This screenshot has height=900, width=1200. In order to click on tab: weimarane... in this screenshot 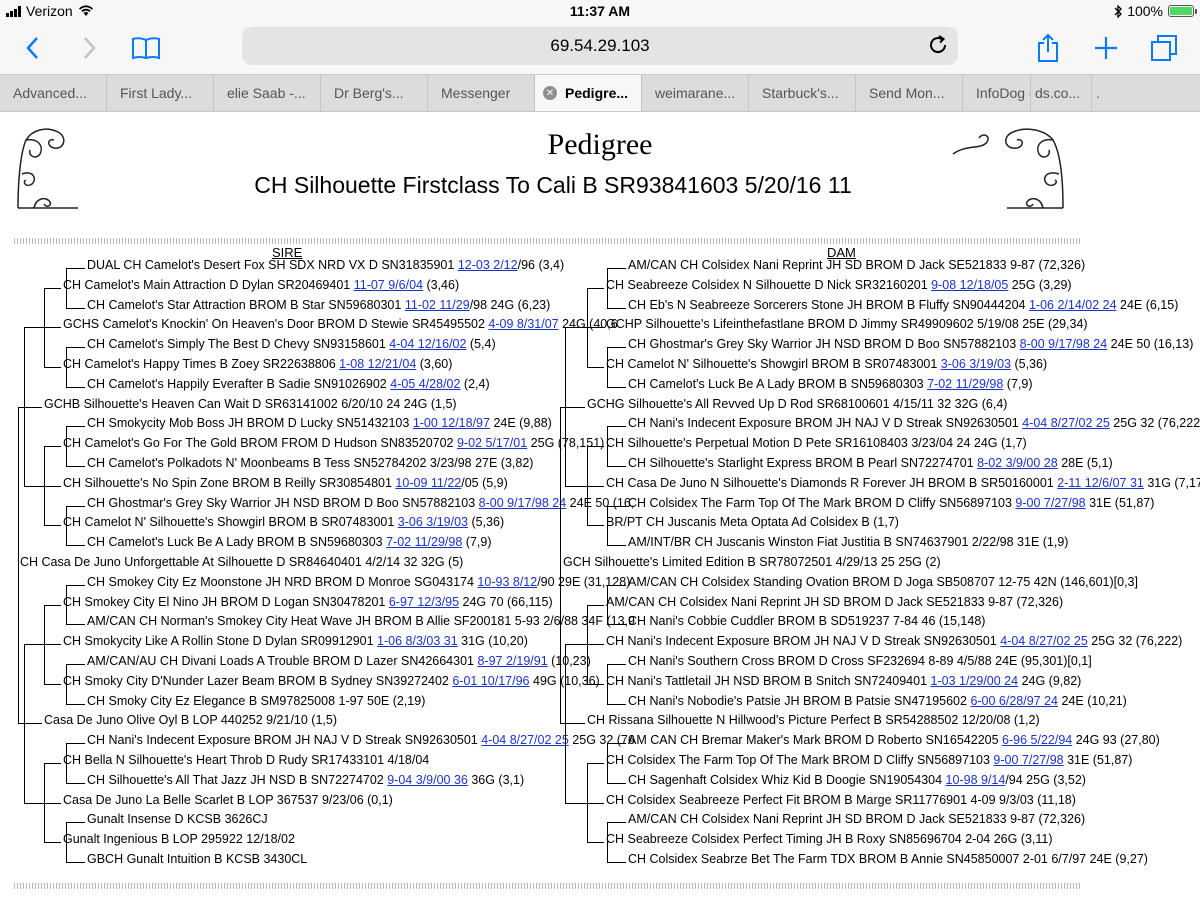, I will do `click(695, 93)`.